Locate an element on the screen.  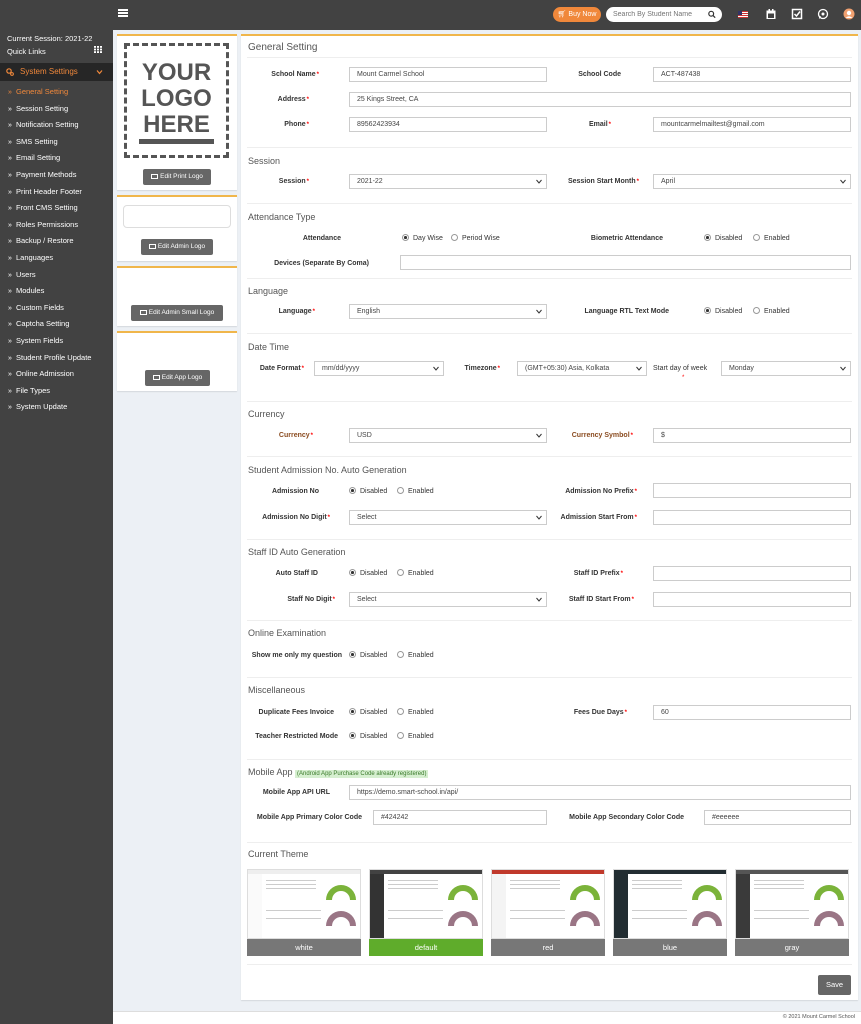
sidebar-item-roles-permissions: » Roles Permissions is located at coordinates (56, 225).